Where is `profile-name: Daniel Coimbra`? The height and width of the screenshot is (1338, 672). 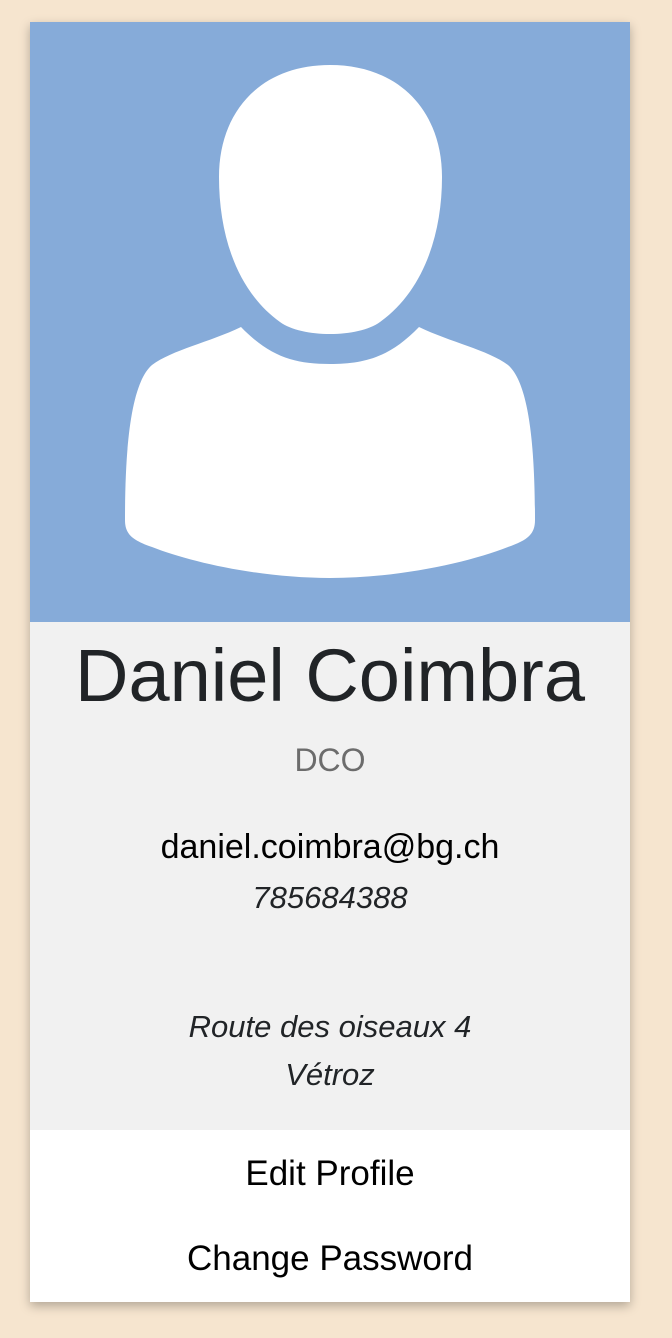
profile-name: Daniel Coimbra is located at coordinates (330, 675).